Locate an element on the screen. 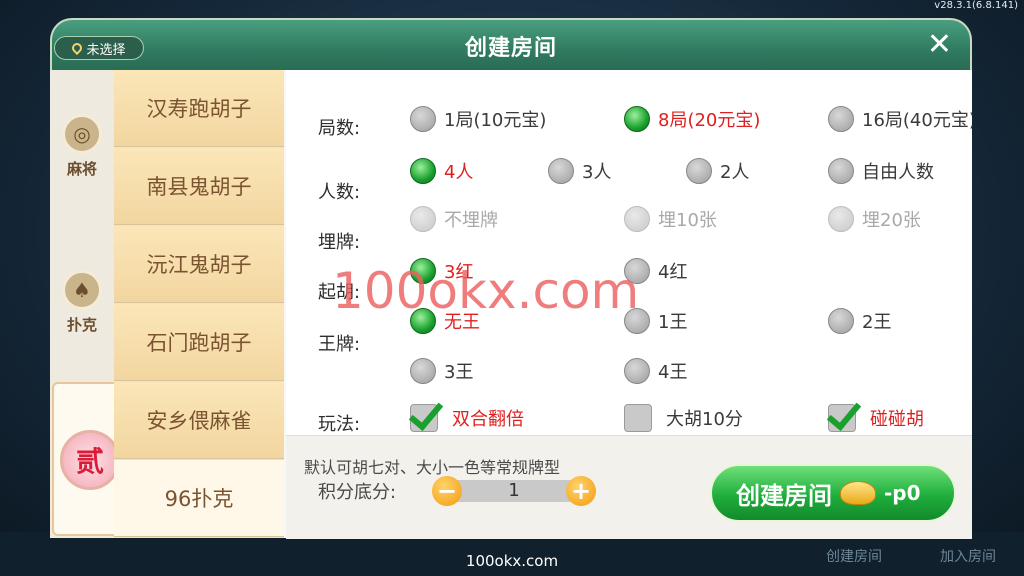  option-wang-3: 3王 is located at coordinates (441, 371).